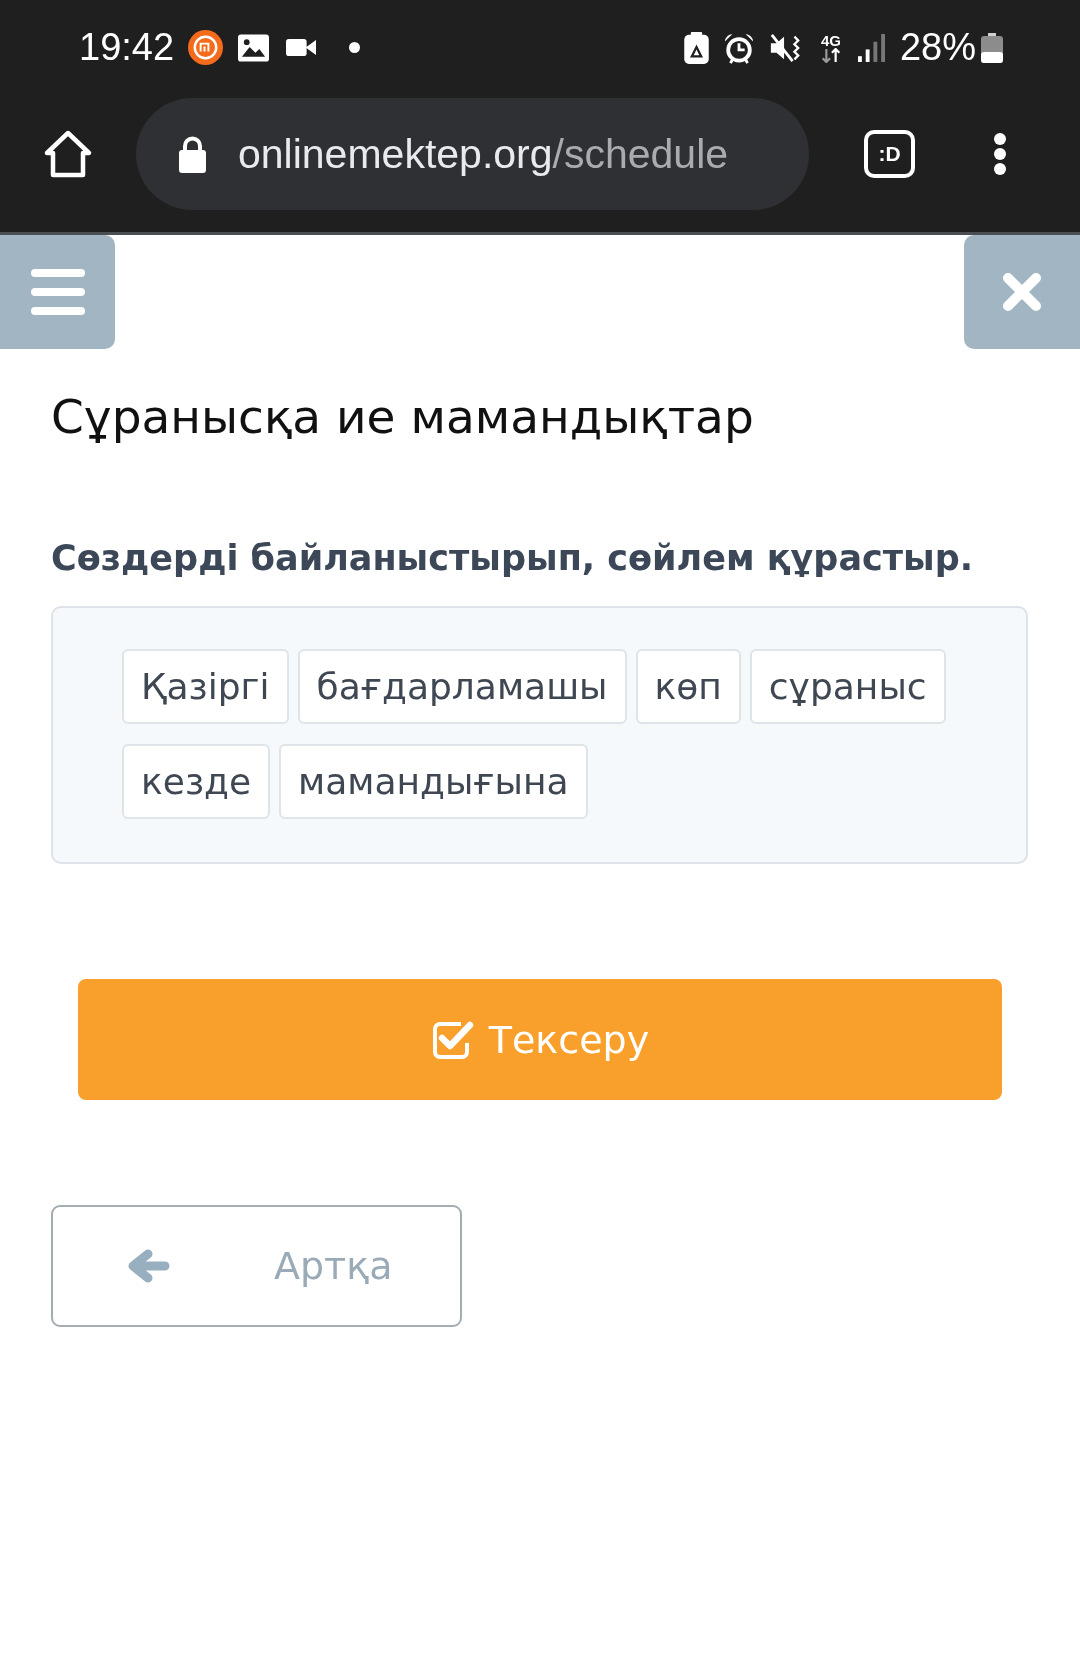 The height and width of the screenshot is (1676, 1080). I want to click on more-options-icon, so click(1000, 154).